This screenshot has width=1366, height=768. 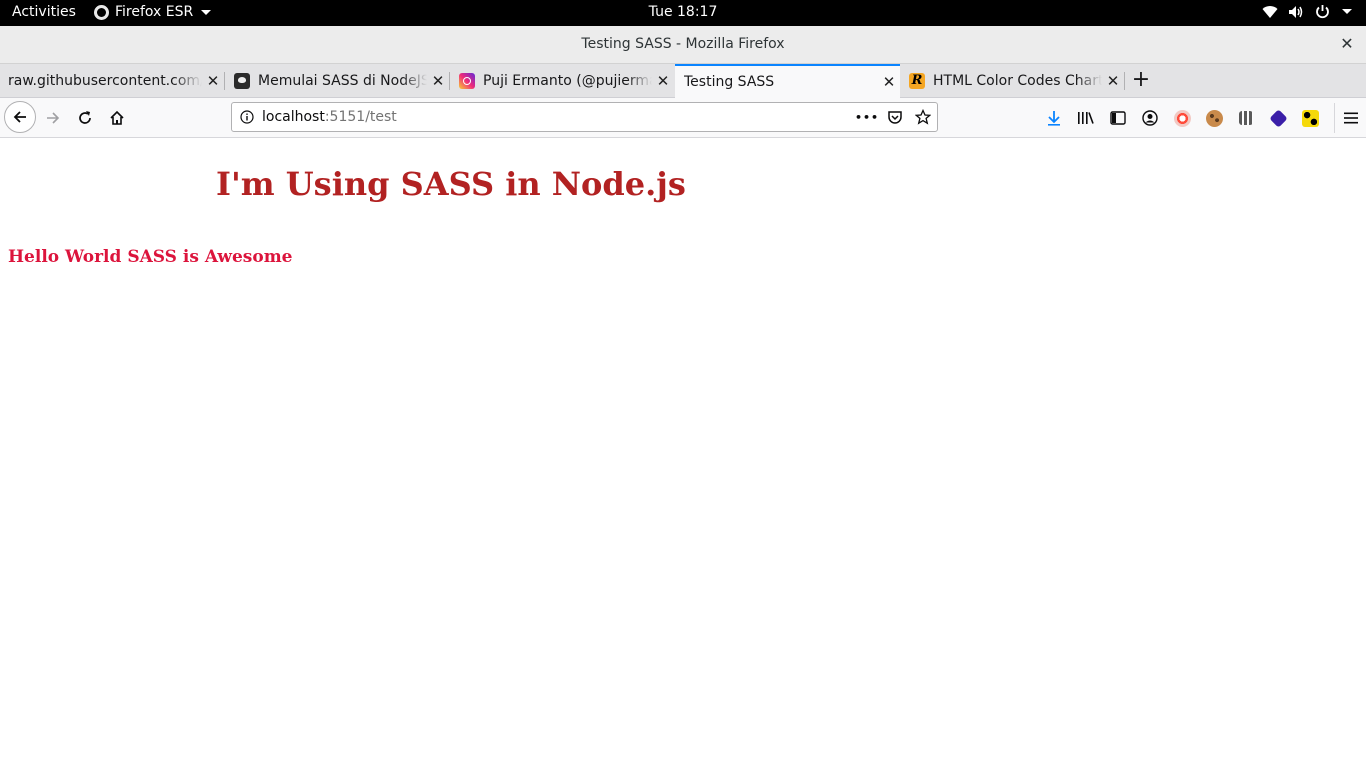 I want to click on url-bar: localhost:5151/test •••, so click(x=584, y=117).